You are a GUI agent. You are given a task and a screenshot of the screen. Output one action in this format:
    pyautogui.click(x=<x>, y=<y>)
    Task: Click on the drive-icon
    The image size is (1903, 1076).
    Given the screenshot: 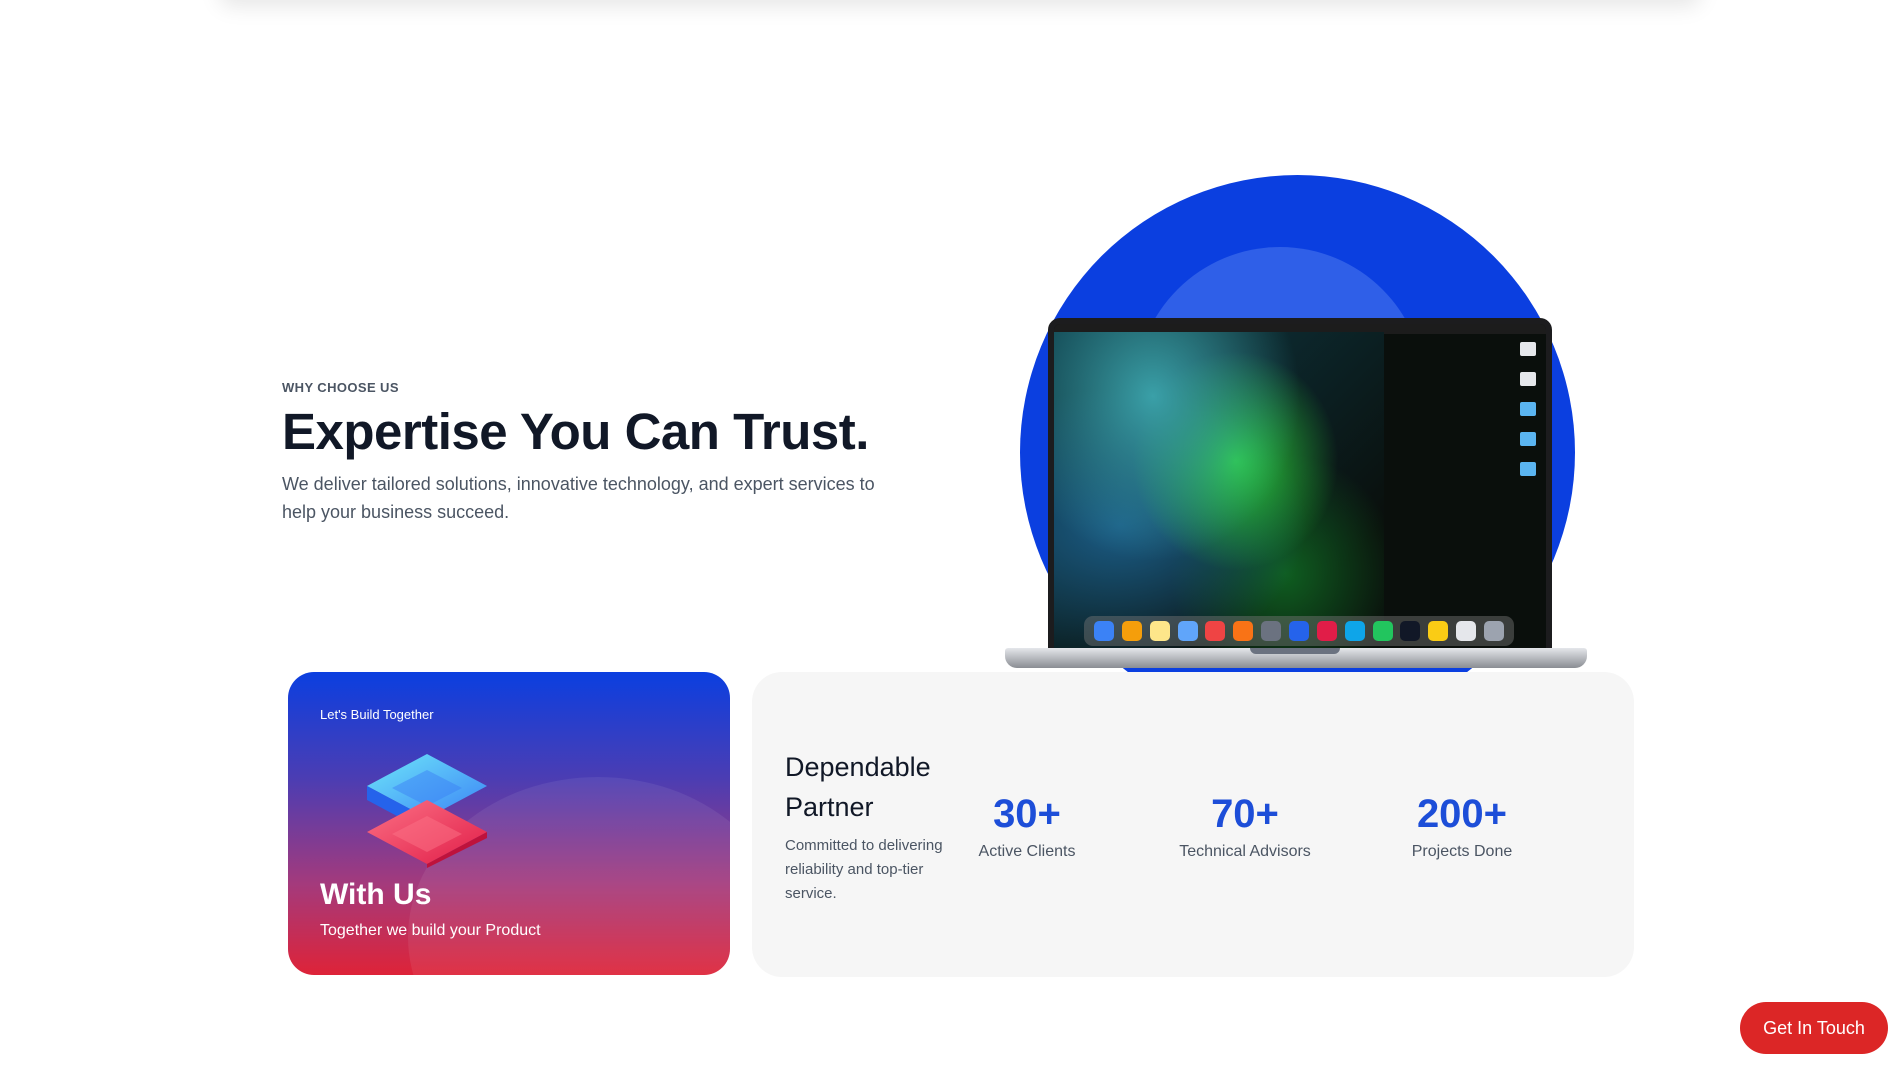 What is the action you would take?
    pyautogui.click(x=1528, y=349)
    